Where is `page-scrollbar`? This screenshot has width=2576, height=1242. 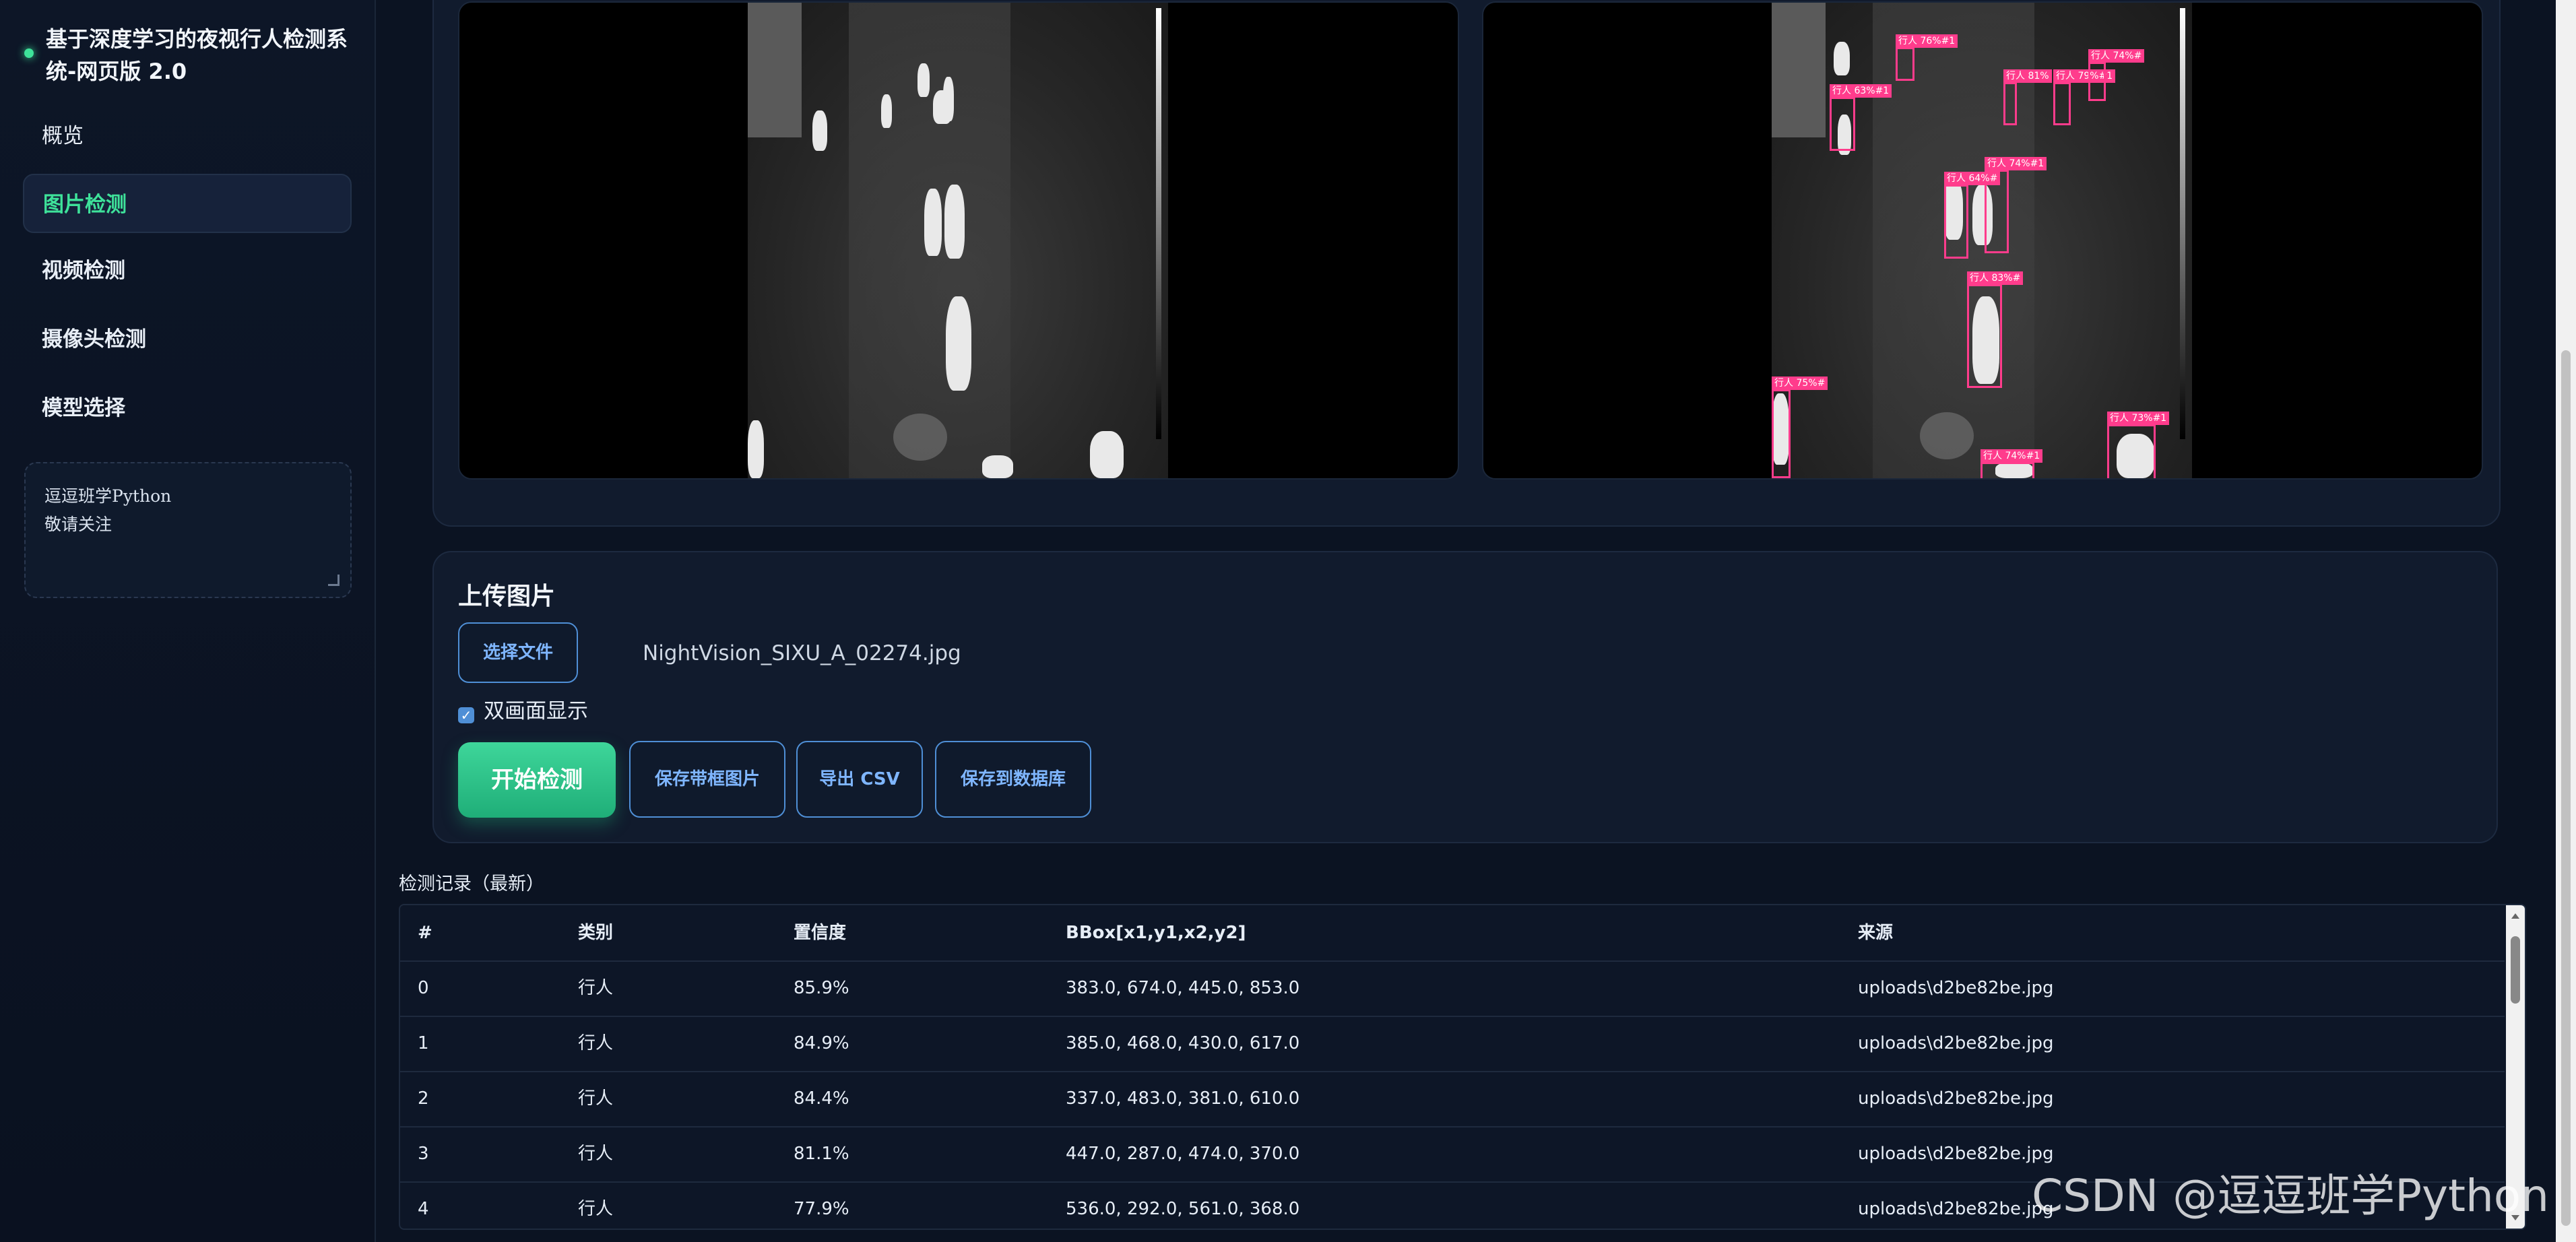 page-scrollbar is located at coordinates (2566, 621).